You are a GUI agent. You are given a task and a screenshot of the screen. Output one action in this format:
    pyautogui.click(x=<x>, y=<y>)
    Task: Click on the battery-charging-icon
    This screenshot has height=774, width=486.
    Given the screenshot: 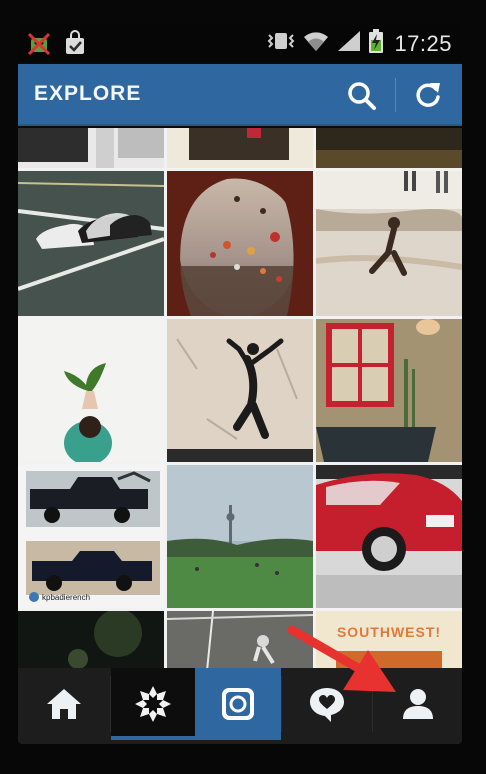 What is the action you would take?
    pyautogui.click(x=376, y=43)
    